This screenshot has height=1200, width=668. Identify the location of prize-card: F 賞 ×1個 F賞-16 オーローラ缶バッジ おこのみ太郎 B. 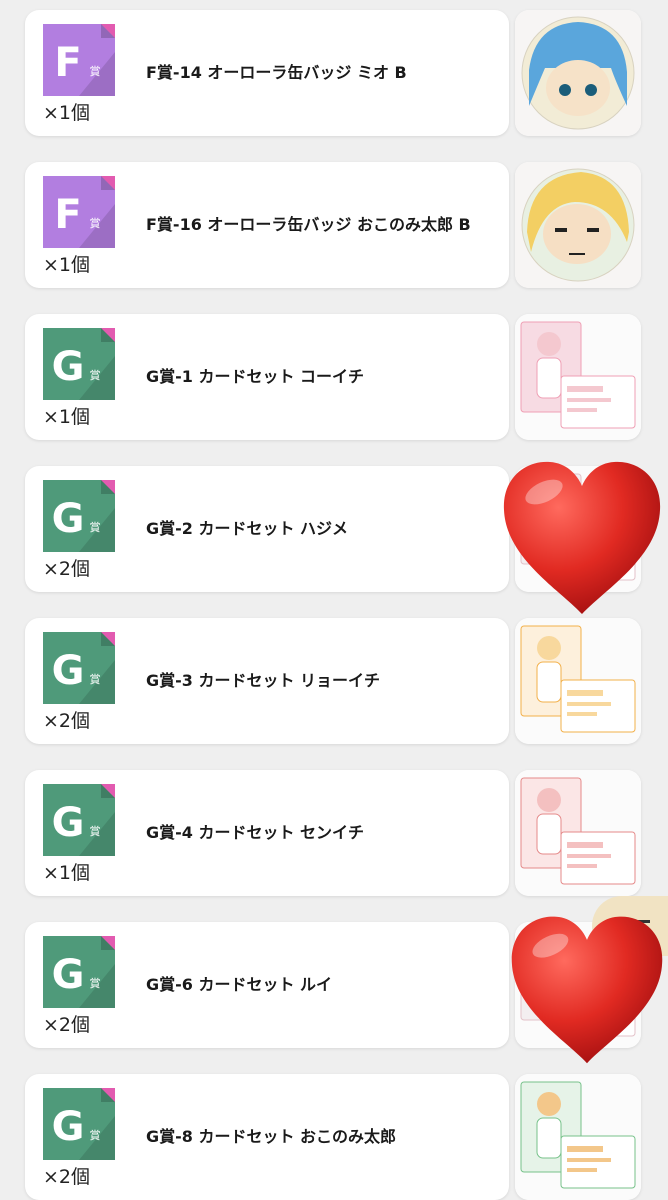
(267, 225).